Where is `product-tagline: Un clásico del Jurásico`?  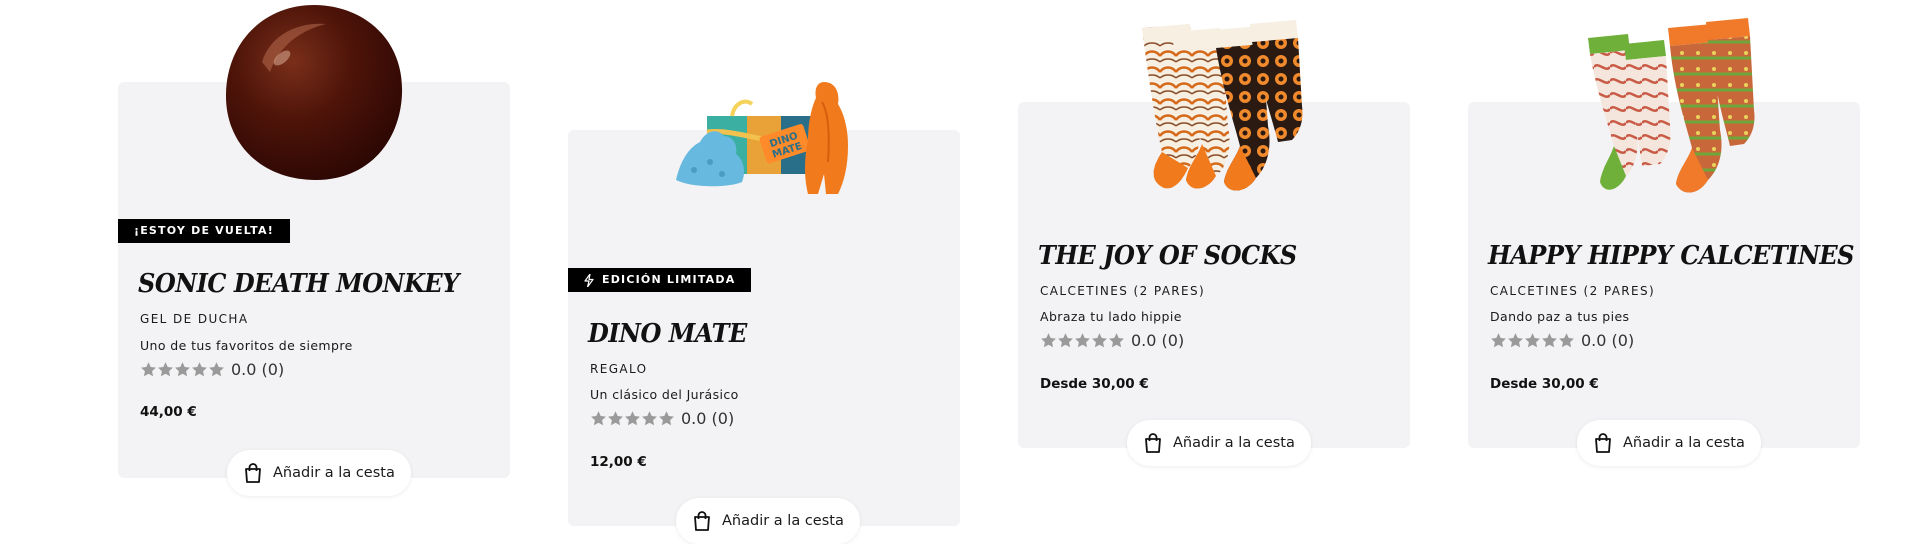 product-tagline: Un clásico del Jurásico is located at coordinates (664, 394).